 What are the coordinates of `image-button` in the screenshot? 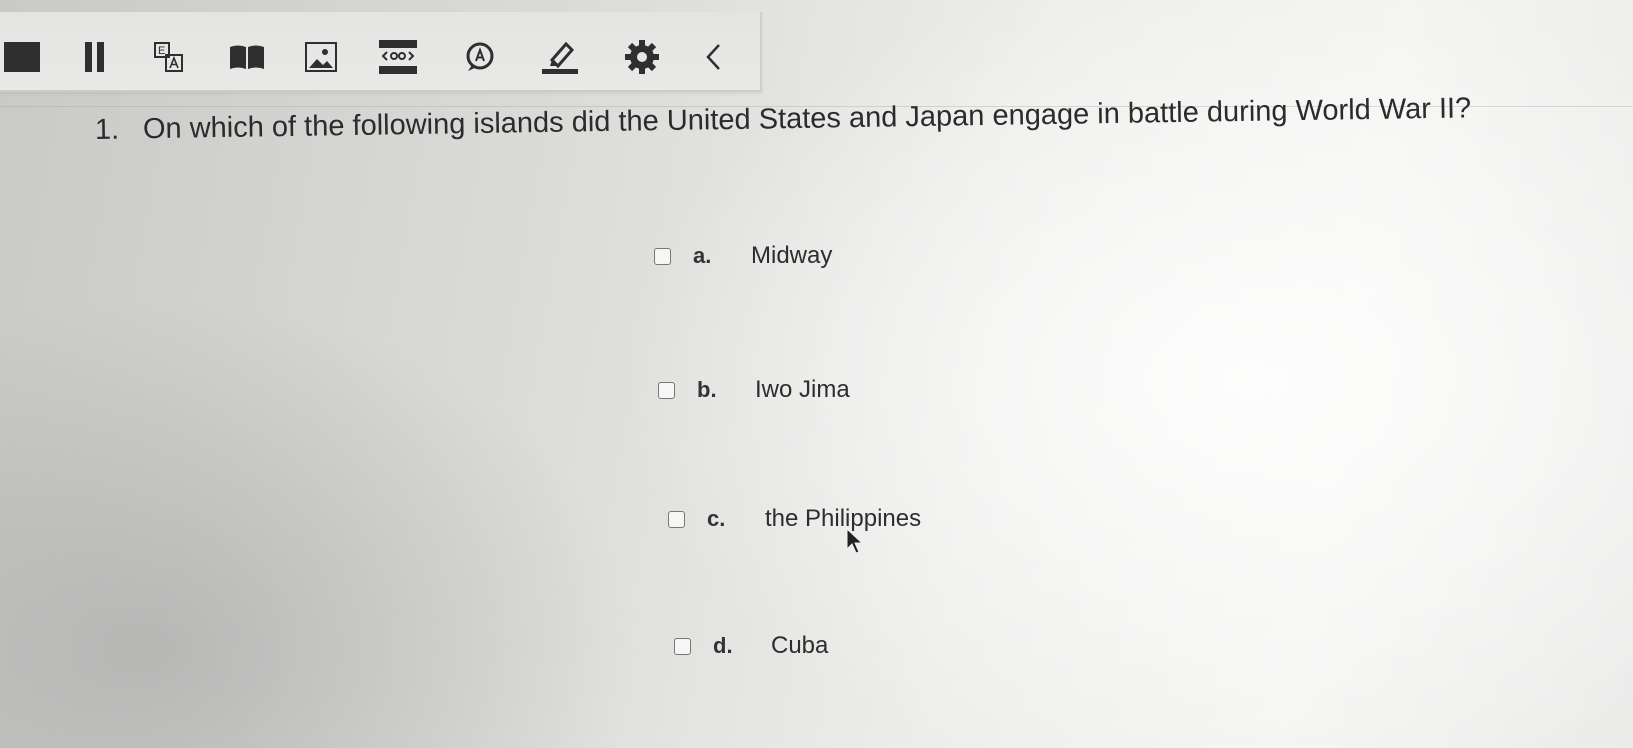 It's located at (321, 57).